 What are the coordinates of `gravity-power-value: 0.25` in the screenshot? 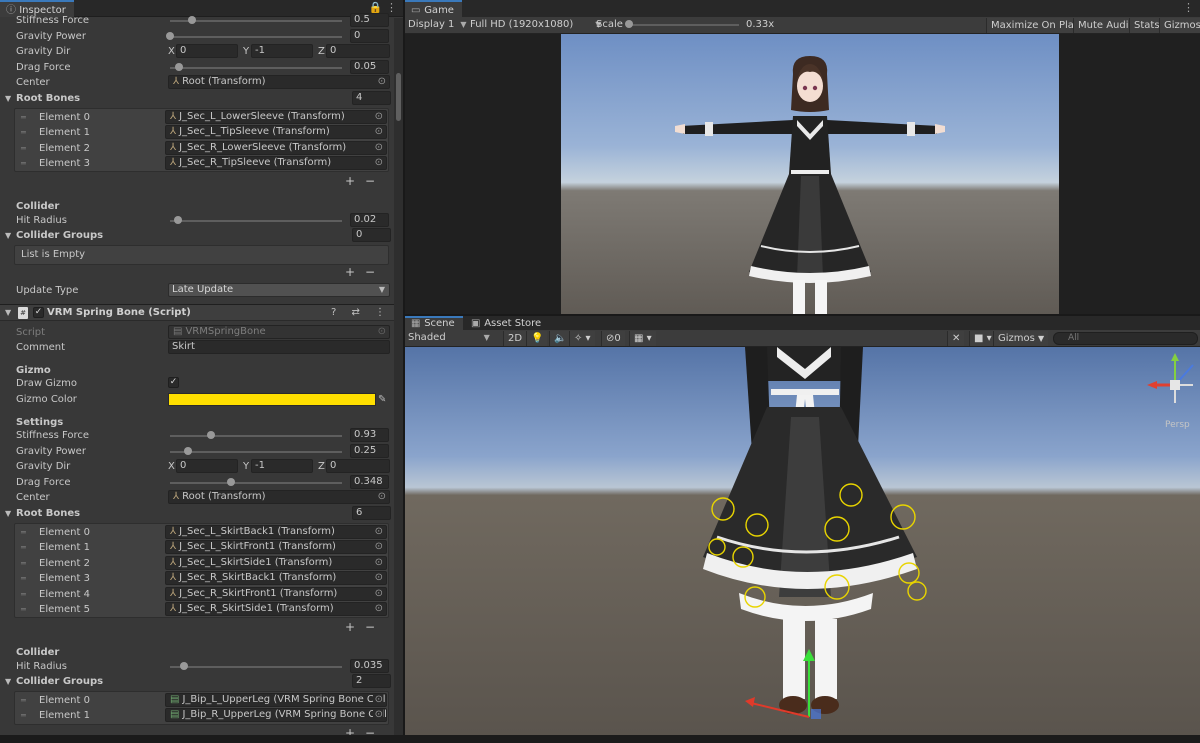 It's located at (369, 451).